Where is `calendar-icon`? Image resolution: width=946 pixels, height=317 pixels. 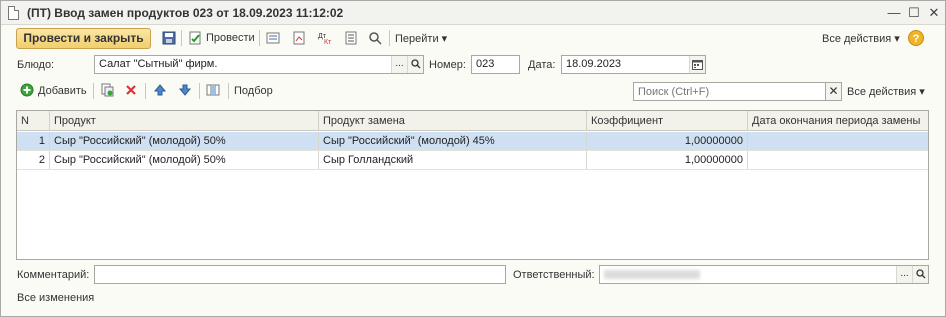
calendar-icon is located at coordinates (697, 64).